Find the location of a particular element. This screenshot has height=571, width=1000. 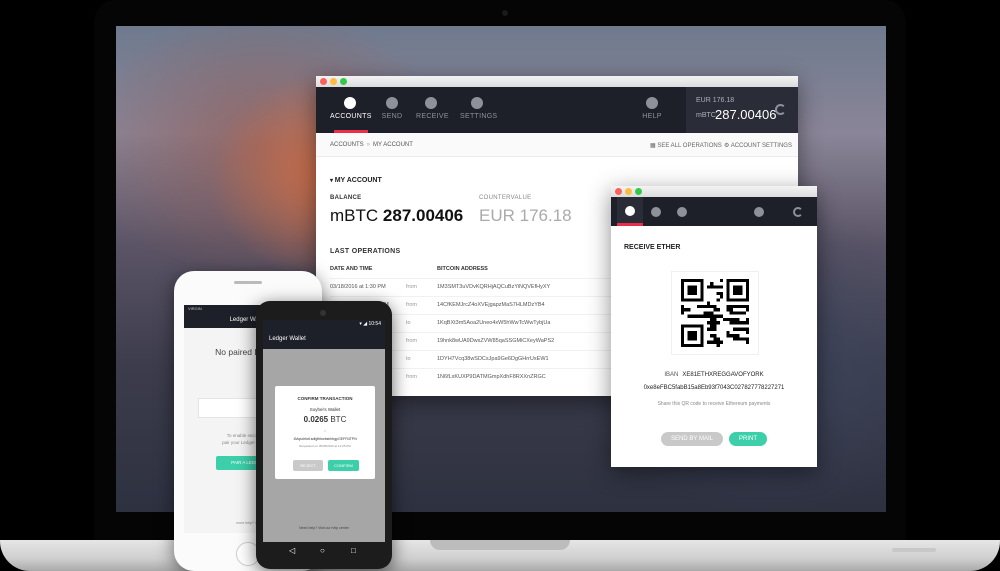

wallet-name: Soyhei's Wallet is located at coordinates (325, 409).